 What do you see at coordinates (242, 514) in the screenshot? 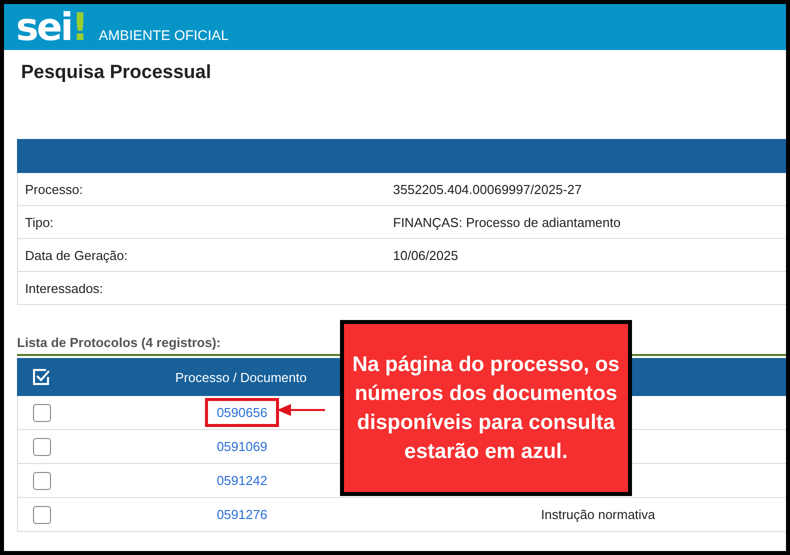
I see `document-link: 0591276` at bounding box center [242, 514].